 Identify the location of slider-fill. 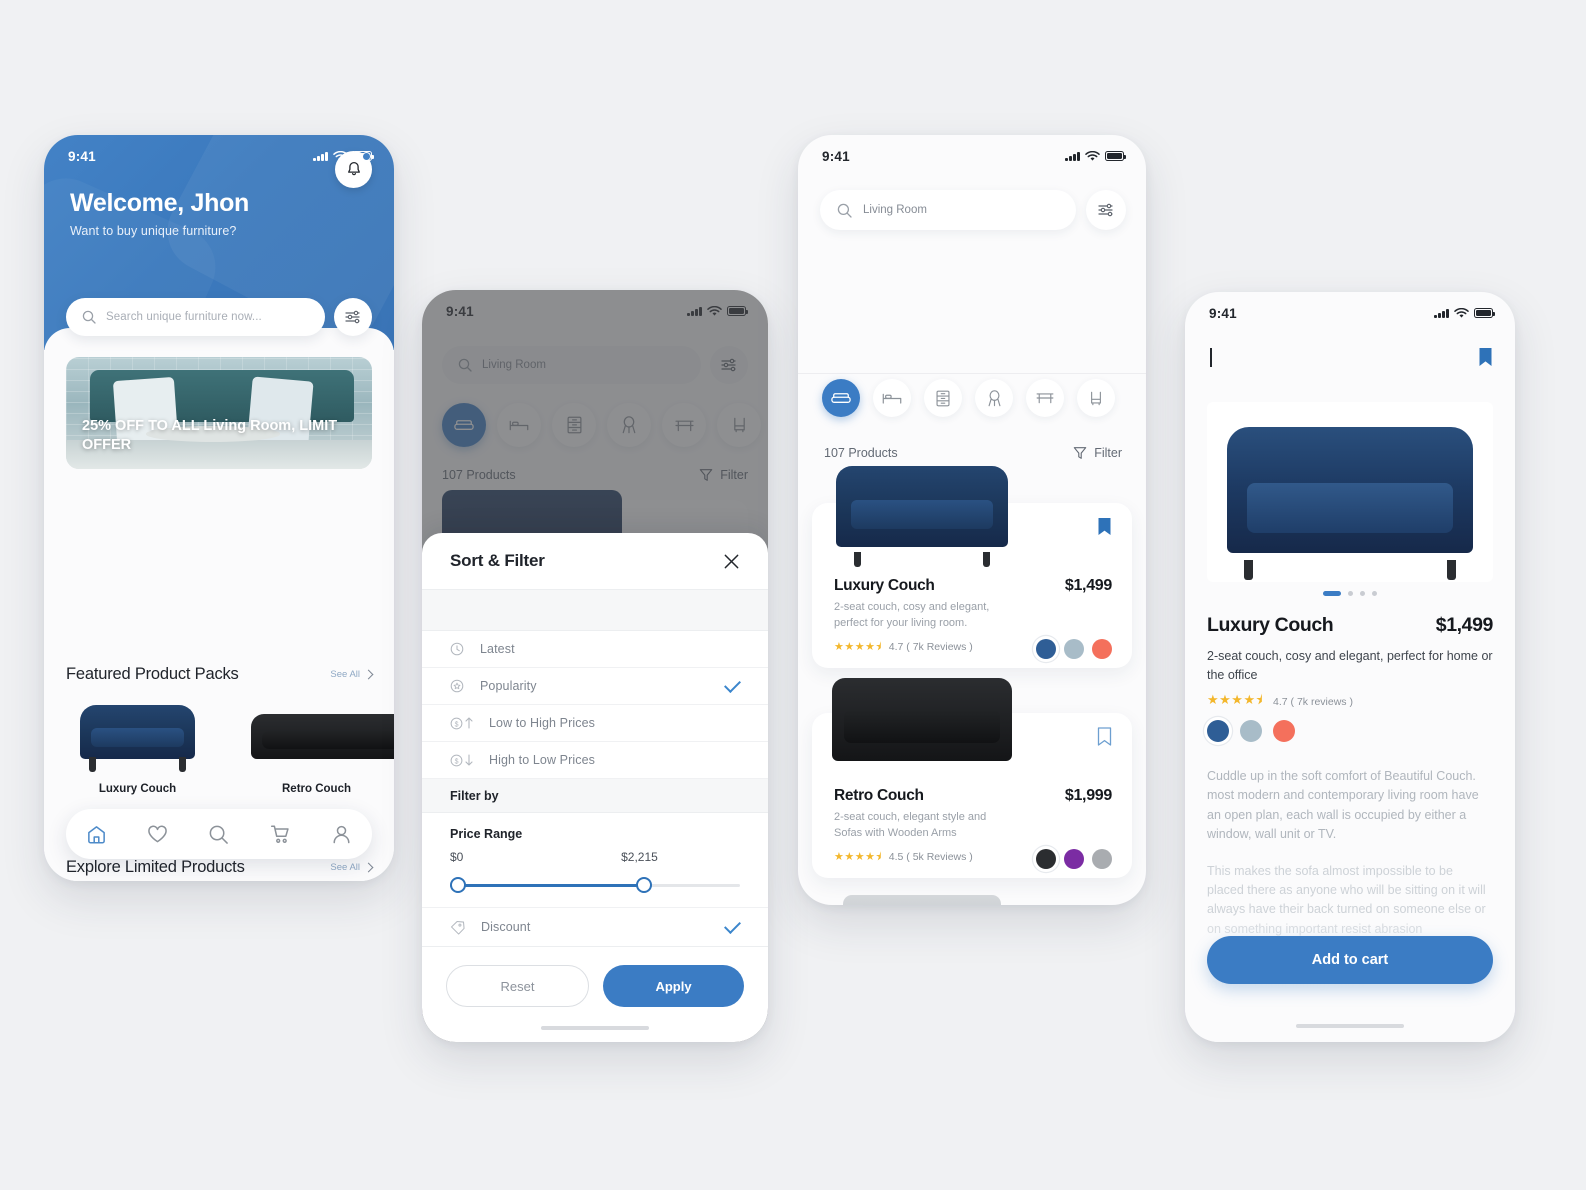
(546, 885).